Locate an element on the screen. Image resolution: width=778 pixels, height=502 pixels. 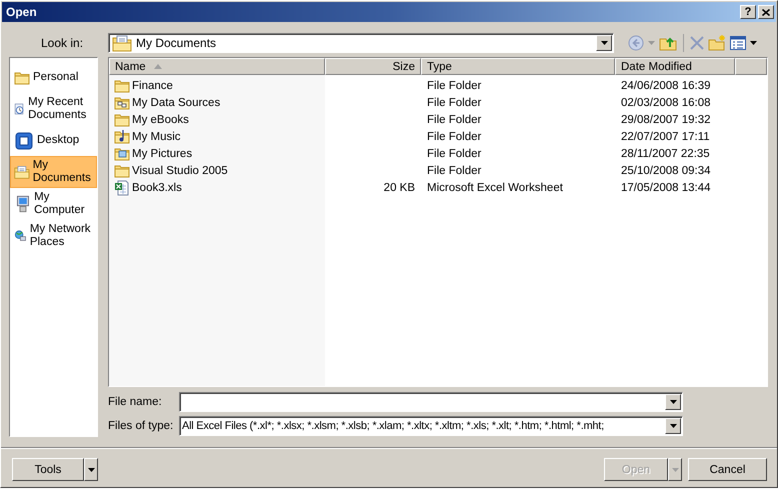
column-header: Type is located at coordinates (518, 66).